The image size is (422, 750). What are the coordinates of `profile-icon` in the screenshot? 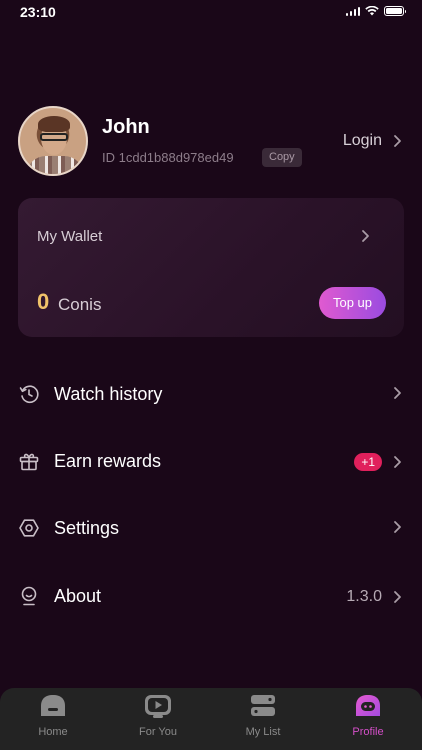 It's located at (368, 706).